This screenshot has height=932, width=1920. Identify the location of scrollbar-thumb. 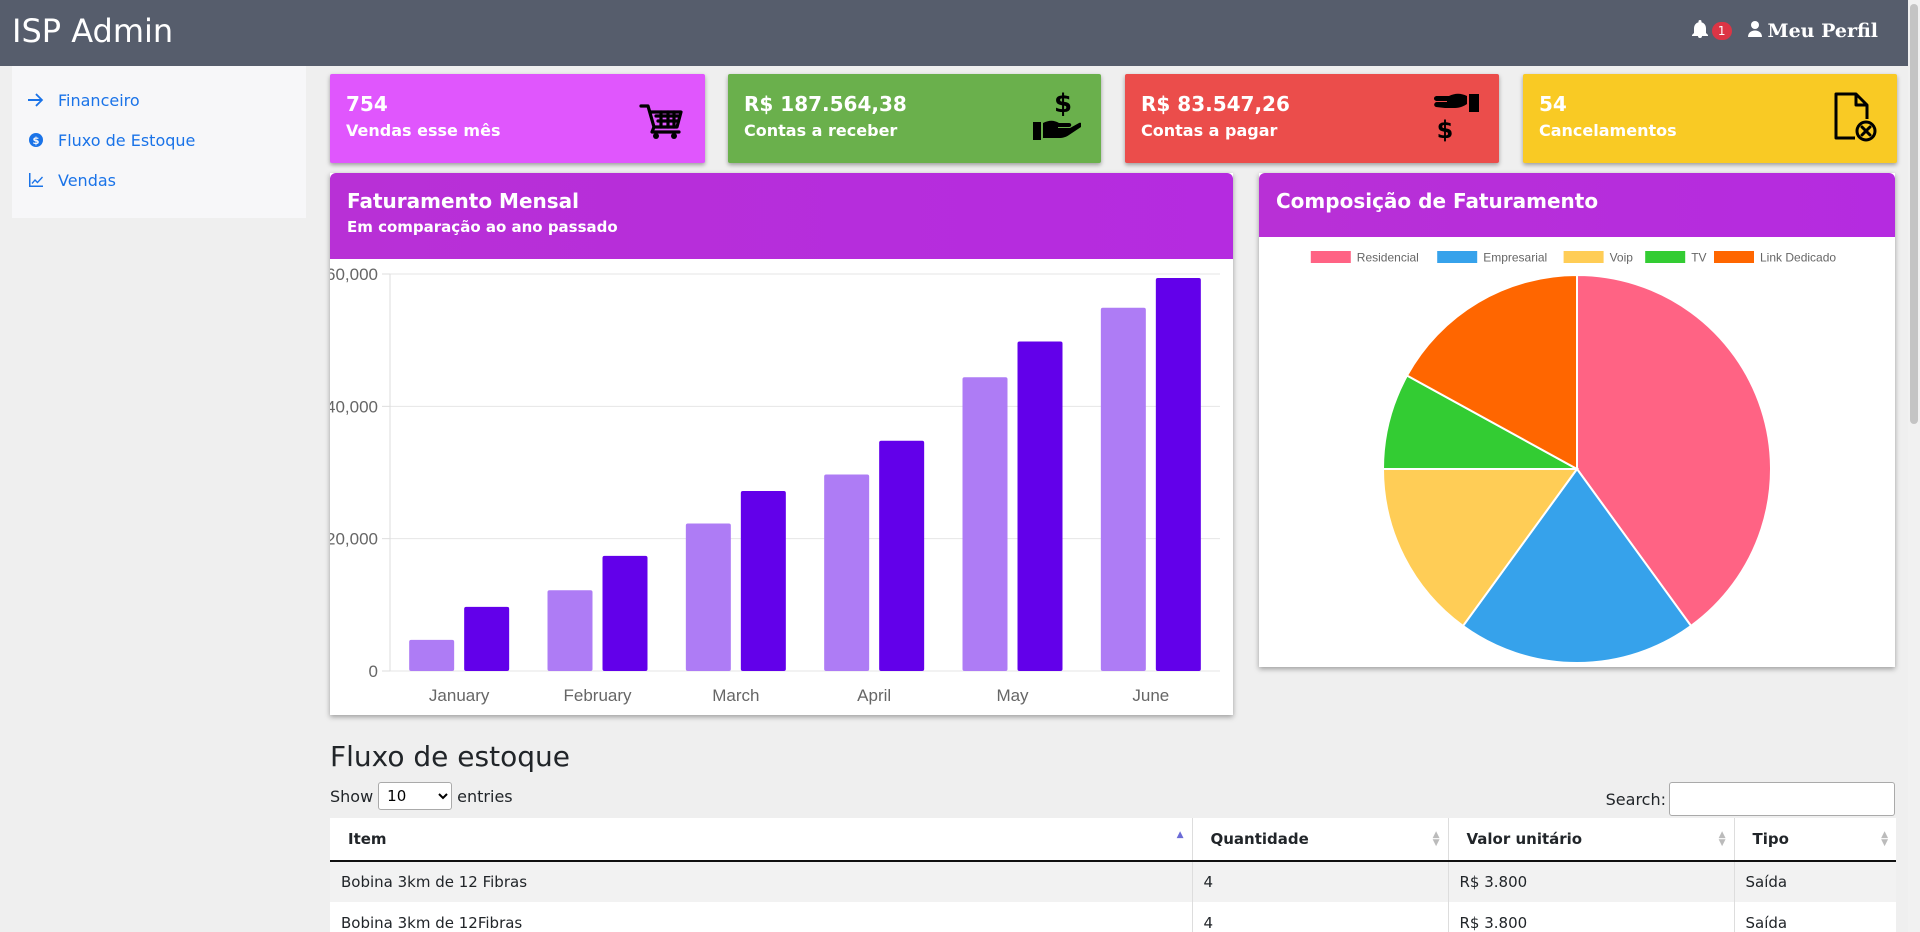
(1914, 214).